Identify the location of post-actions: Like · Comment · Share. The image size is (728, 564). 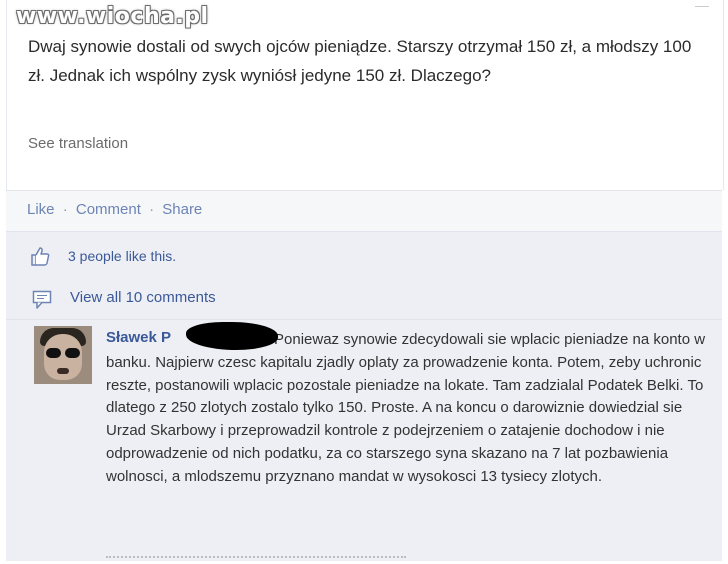
(114, 209).